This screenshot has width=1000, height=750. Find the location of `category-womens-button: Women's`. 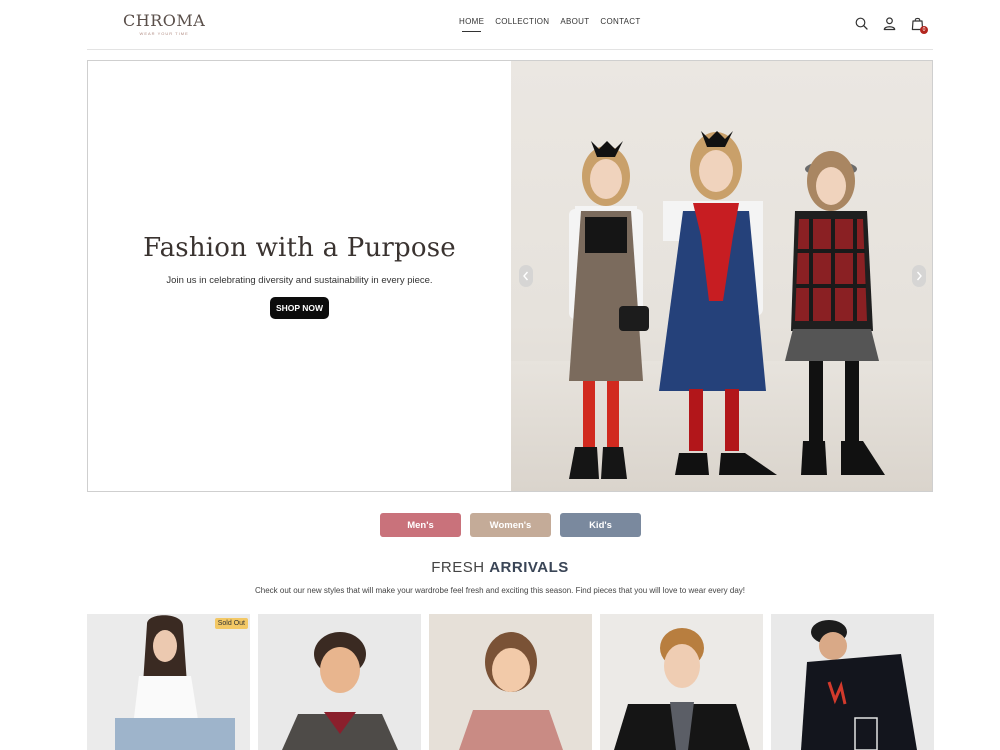

category-womens-button: Women's is located at coordinates (510, 525).